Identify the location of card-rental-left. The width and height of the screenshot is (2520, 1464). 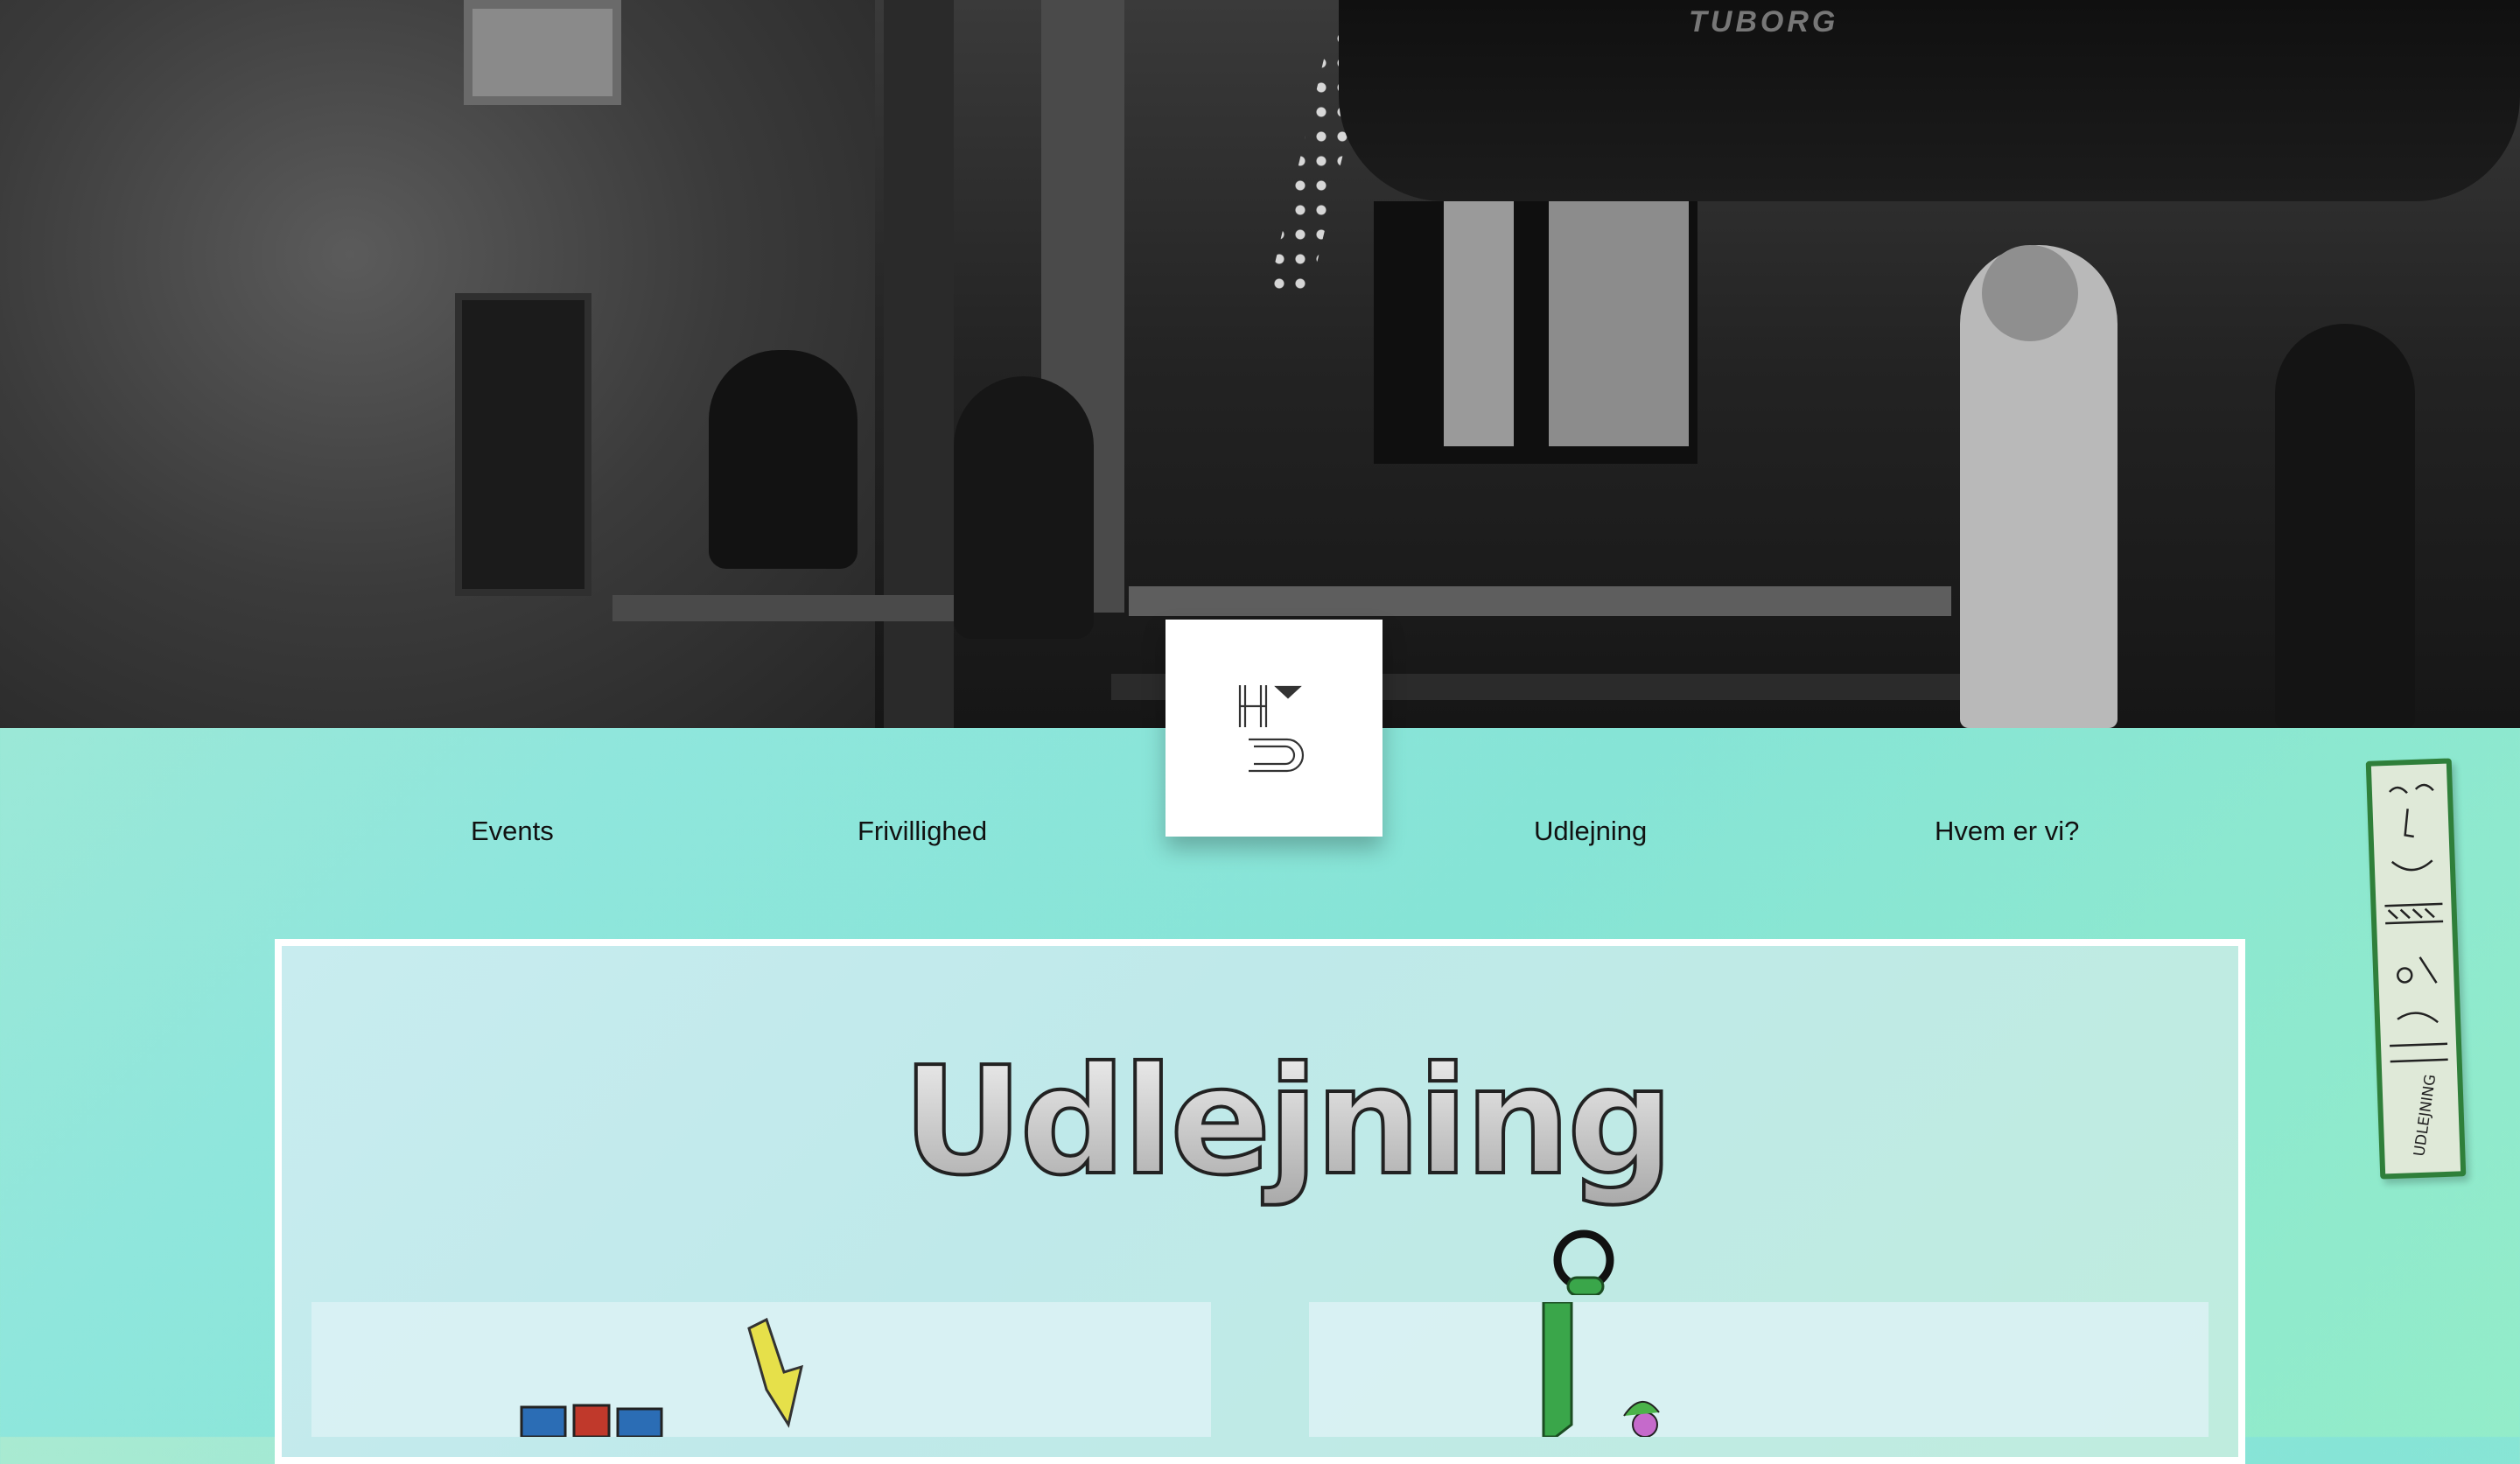
(761, 1371).